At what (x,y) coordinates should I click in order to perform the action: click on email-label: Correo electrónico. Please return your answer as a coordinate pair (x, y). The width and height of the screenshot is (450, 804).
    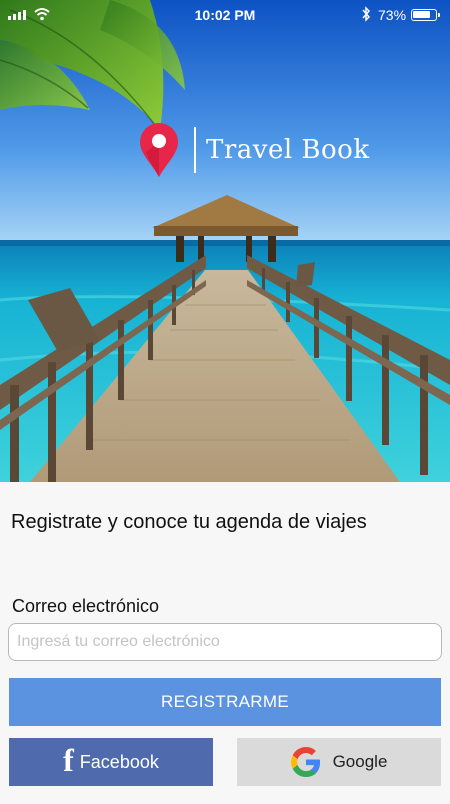
    Looking at the image, I should click on (86, 606).